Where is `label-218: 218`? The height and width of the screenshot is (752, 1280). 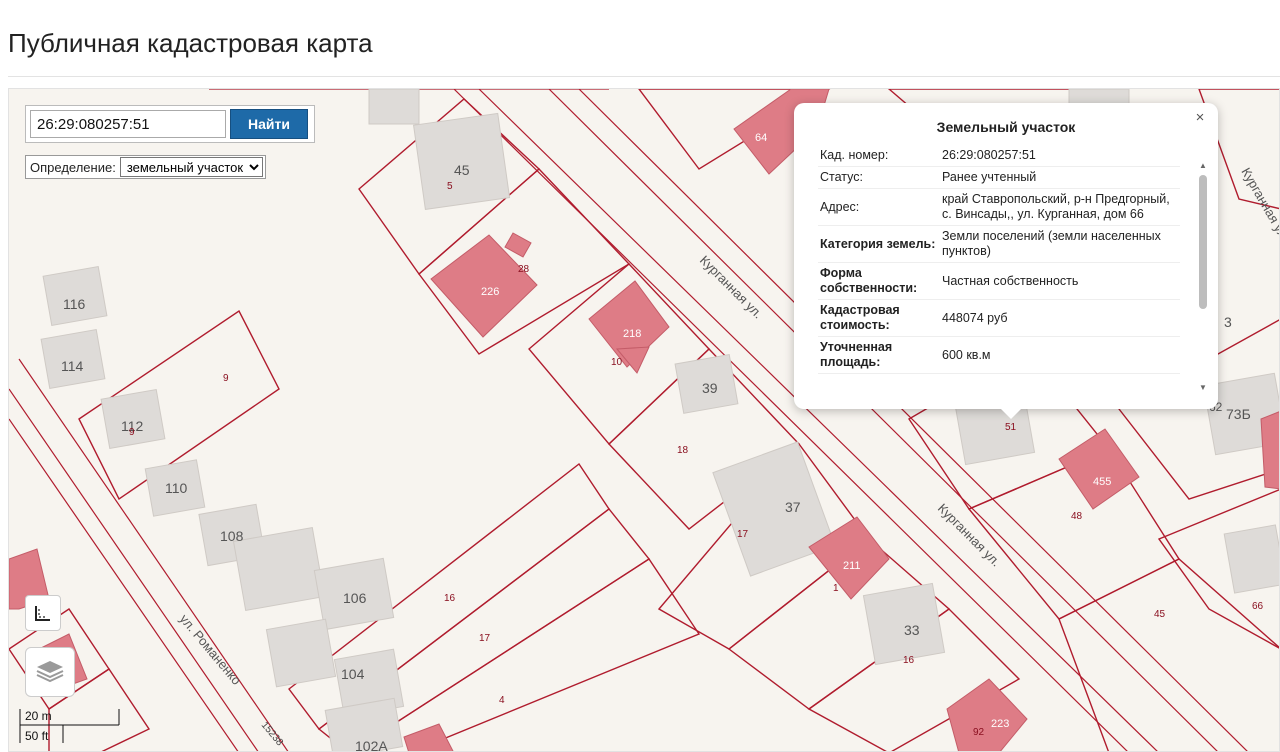 label-218: 218 is located at coordinates (632, 334).